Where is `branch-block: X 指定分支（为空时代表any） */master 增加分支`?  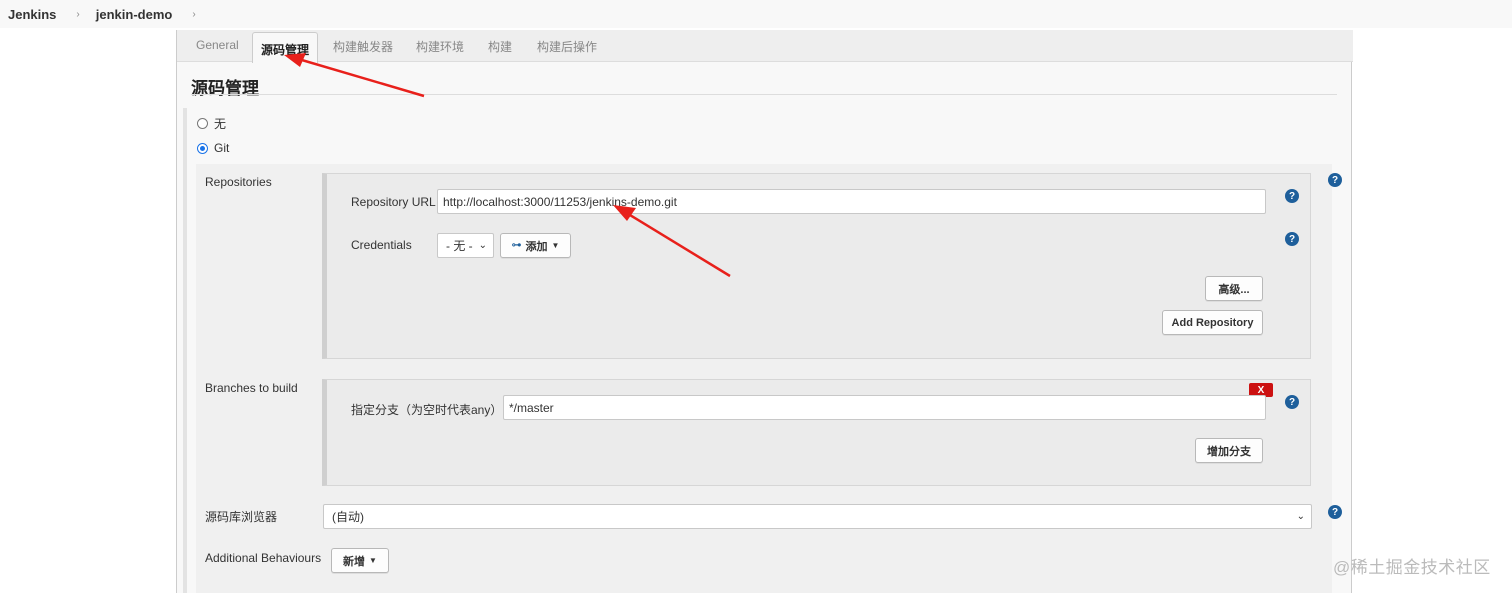 branch-block: X 指定分支（为空时代表any） */master 增加分支 is located at coordinates (816, 432).